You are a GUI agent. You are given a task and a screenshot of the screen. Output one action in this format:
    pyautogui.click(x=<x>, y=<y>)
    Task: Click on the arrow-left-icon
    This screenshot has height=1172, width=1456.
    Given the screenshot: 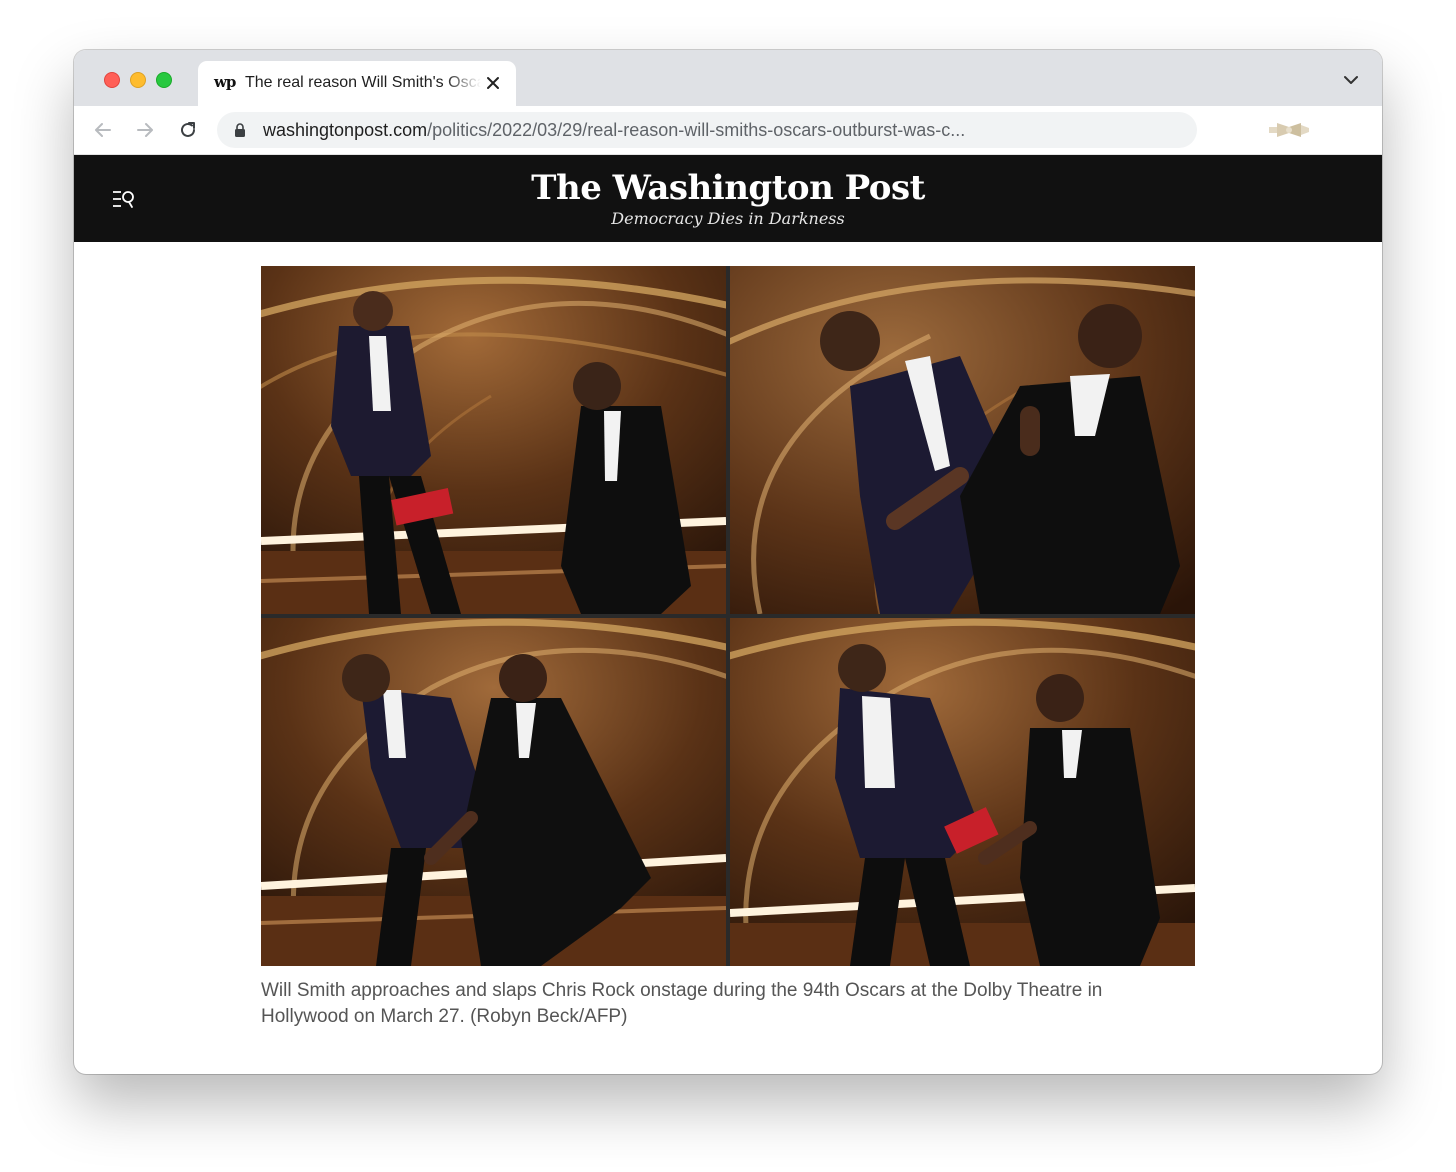 What is the action you would take?
    pyautogui.click(x=103, y=130)
    